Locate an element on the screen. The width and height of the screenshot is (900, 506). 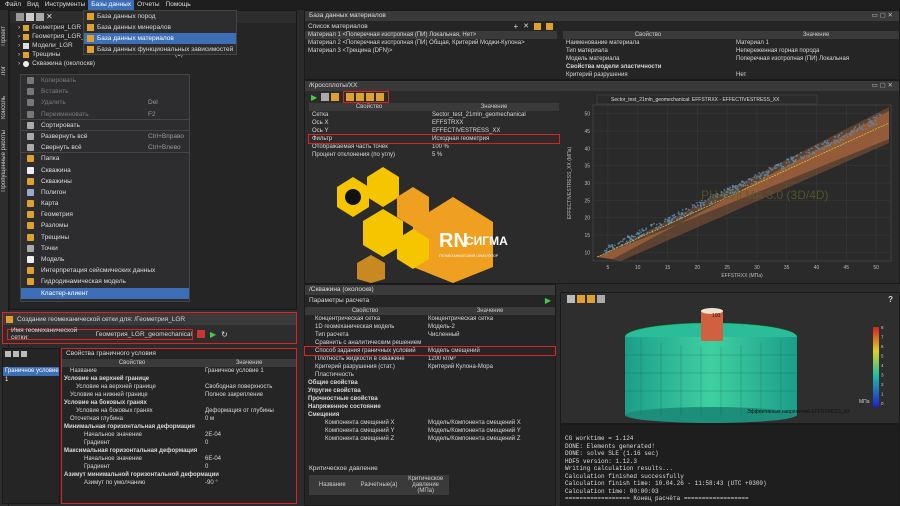
property-value: Свободная поверхность is located at coordinates (249, 387).